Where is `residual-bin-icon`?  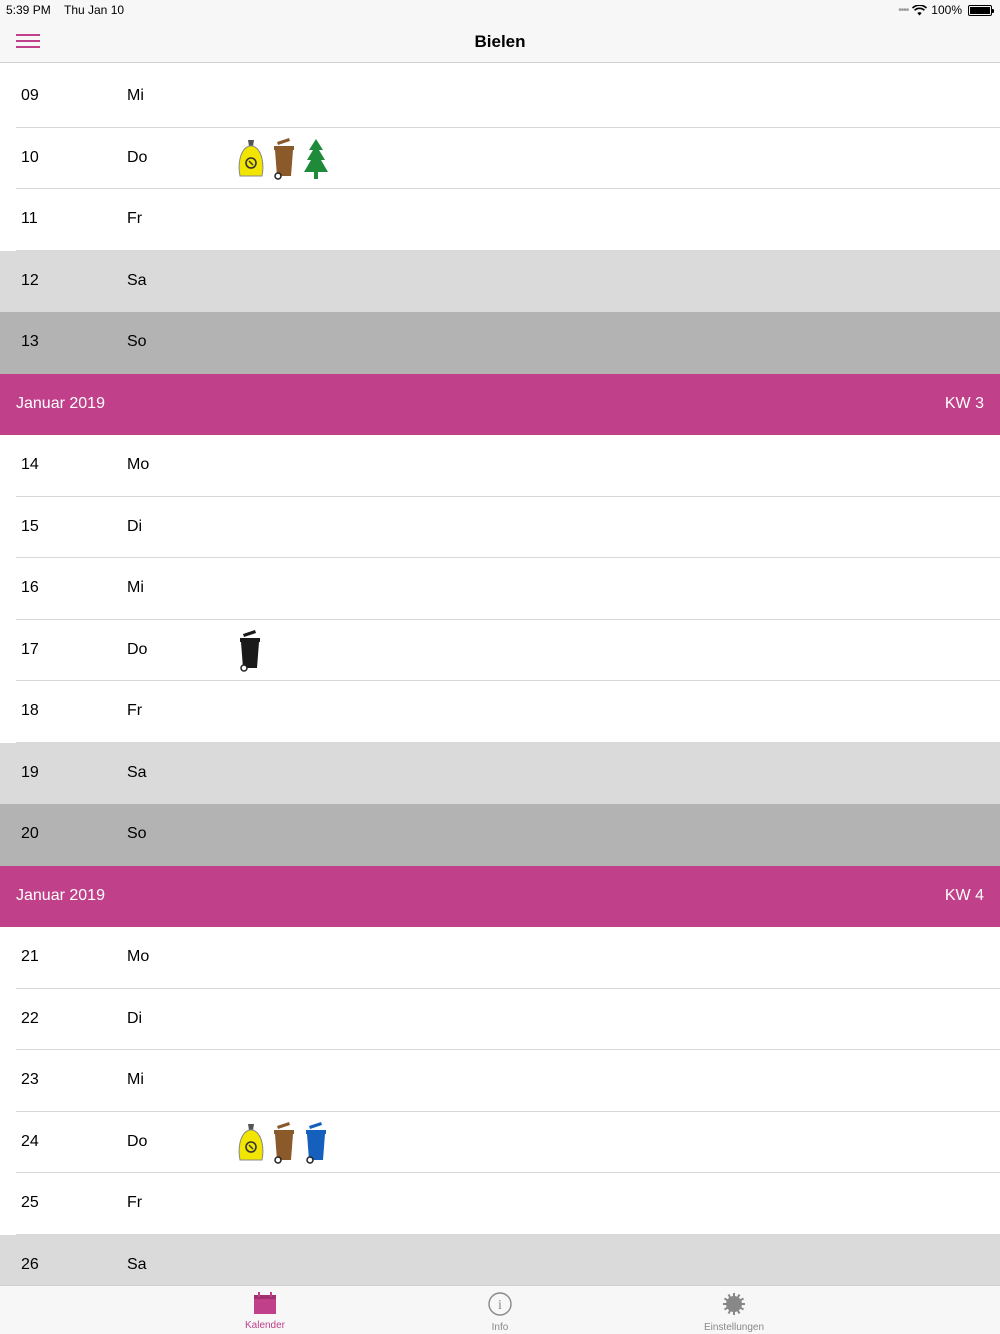 residual-bin-icon is located at coordinates (250, 650).